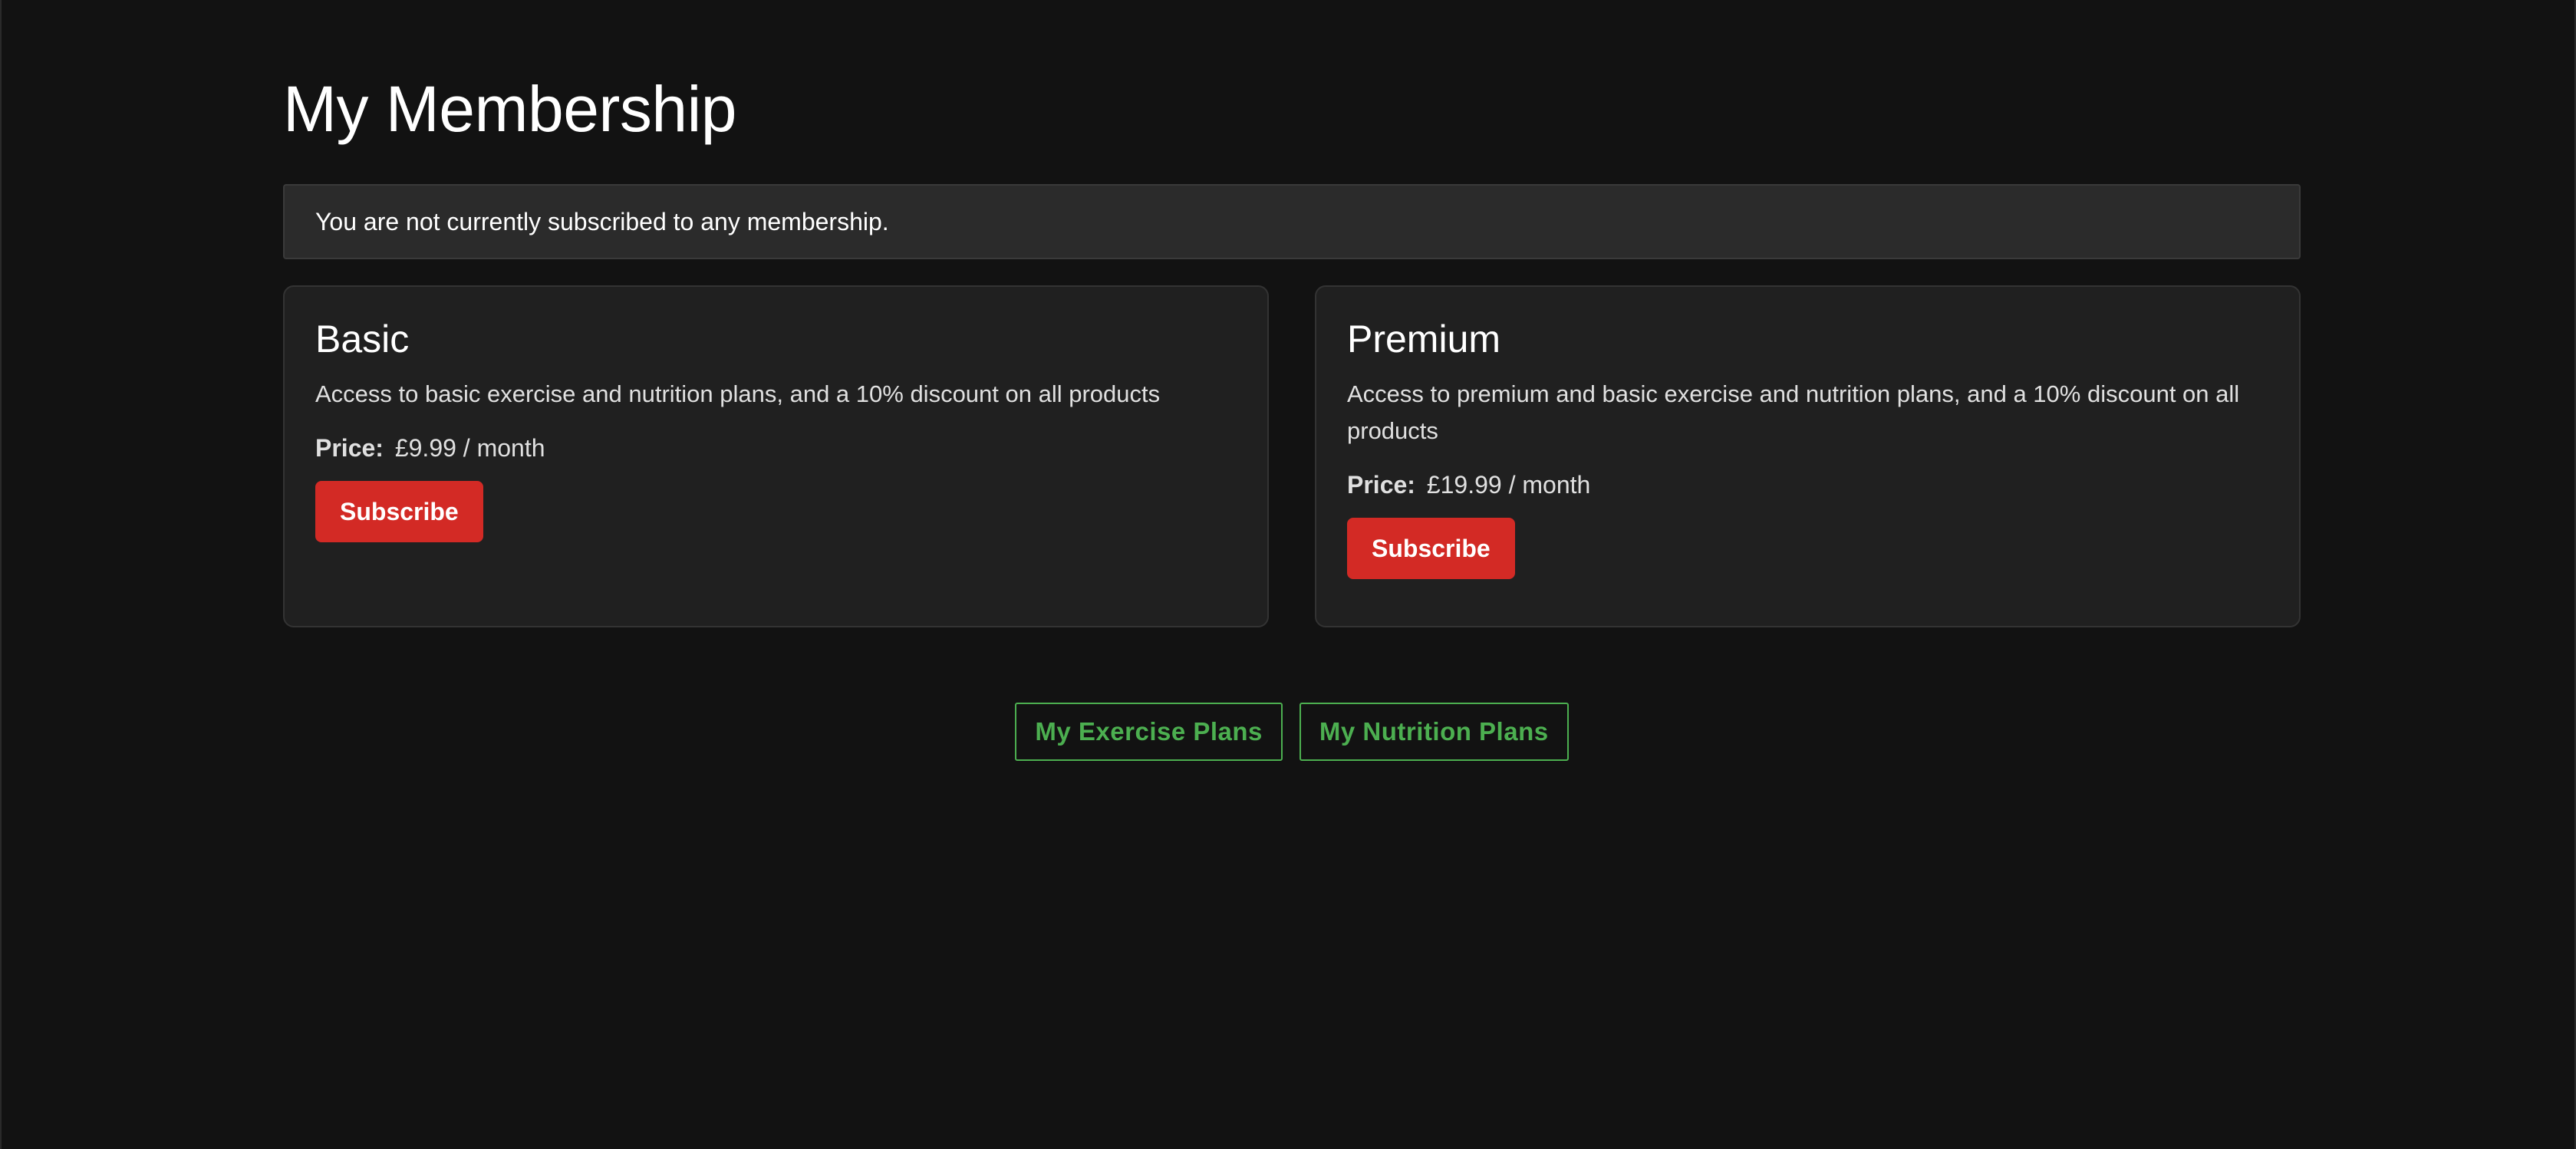  What do you see at coordinates (1292, 732) in the screenshot?
I see `plan-navigation: My Exercise Plans My Nutrition Plans` at bounding box center [1292, 732].